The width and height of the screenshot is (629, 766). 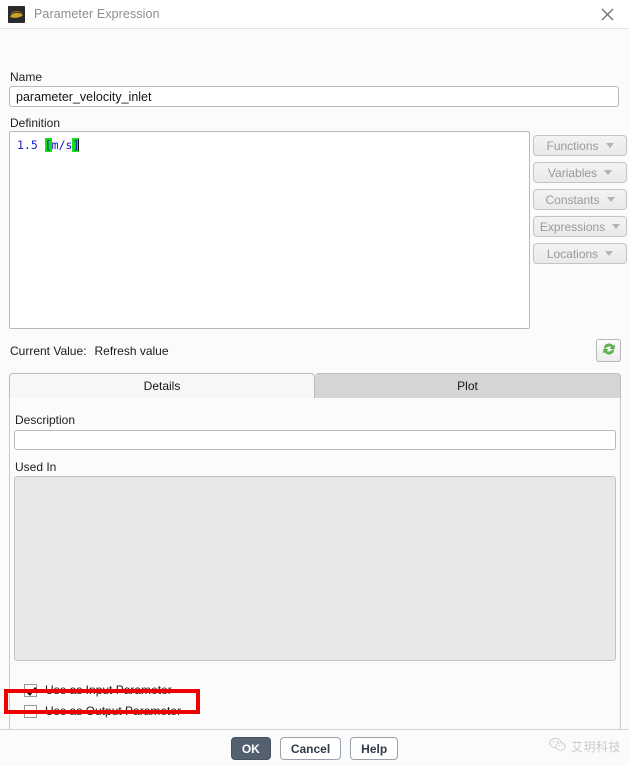 What do you see at coordinates (572, 145) in the screenshot?
I see `functions-dropdown-label: Functions` at bounding box center [572, 145].